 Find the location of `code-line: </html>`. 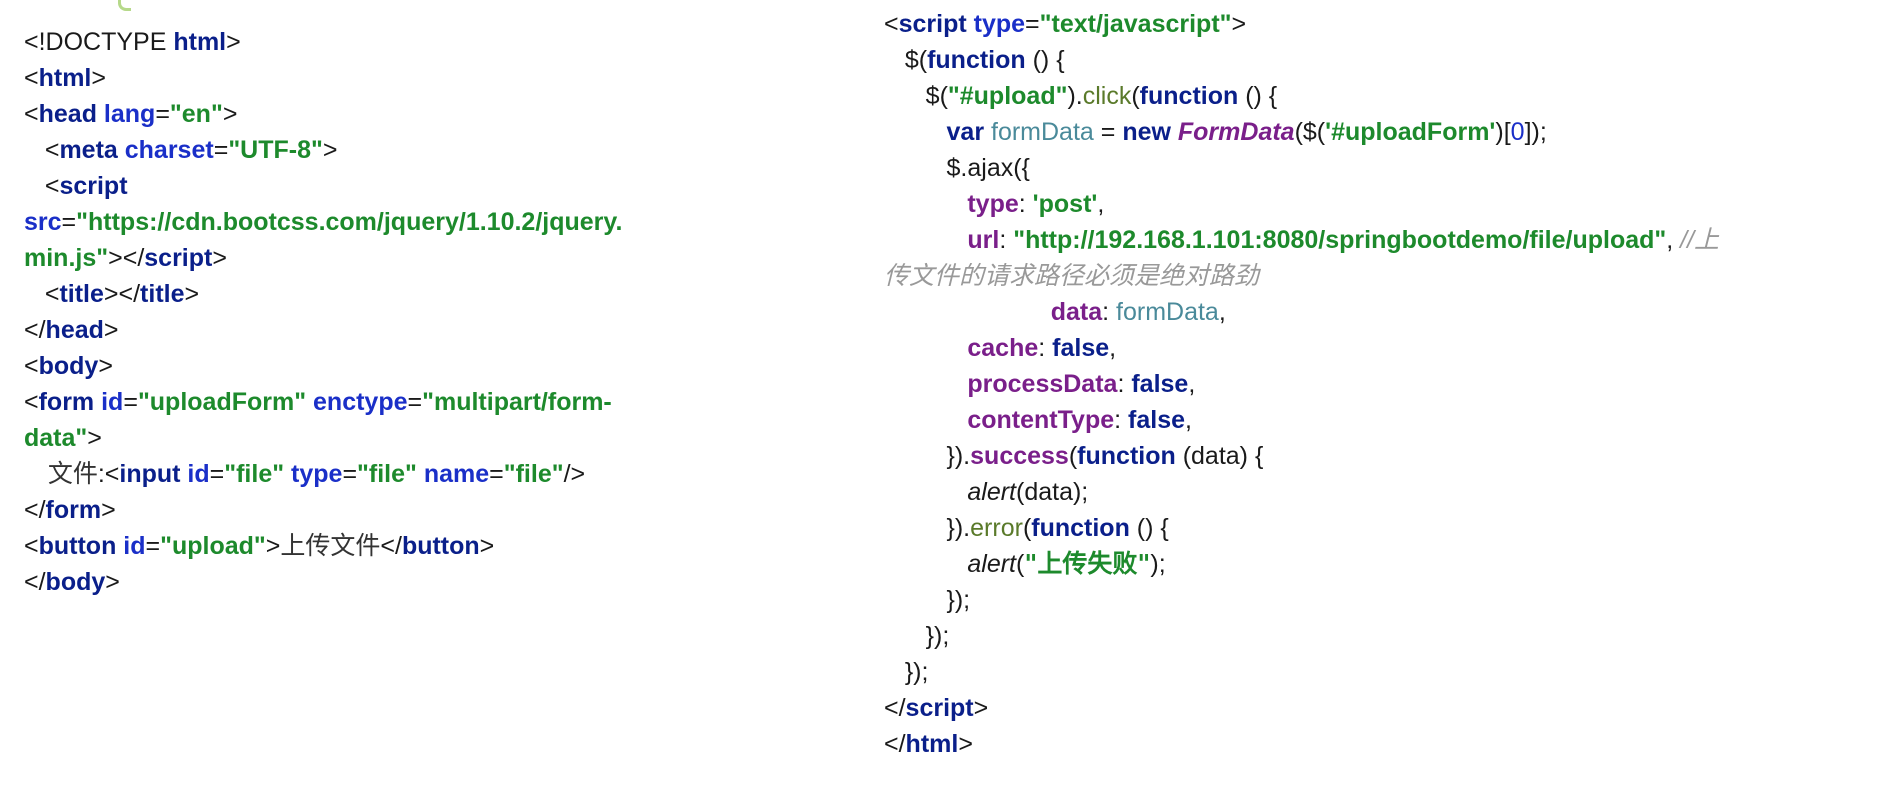

code-line: </html> is located at coordinates (928, 744).